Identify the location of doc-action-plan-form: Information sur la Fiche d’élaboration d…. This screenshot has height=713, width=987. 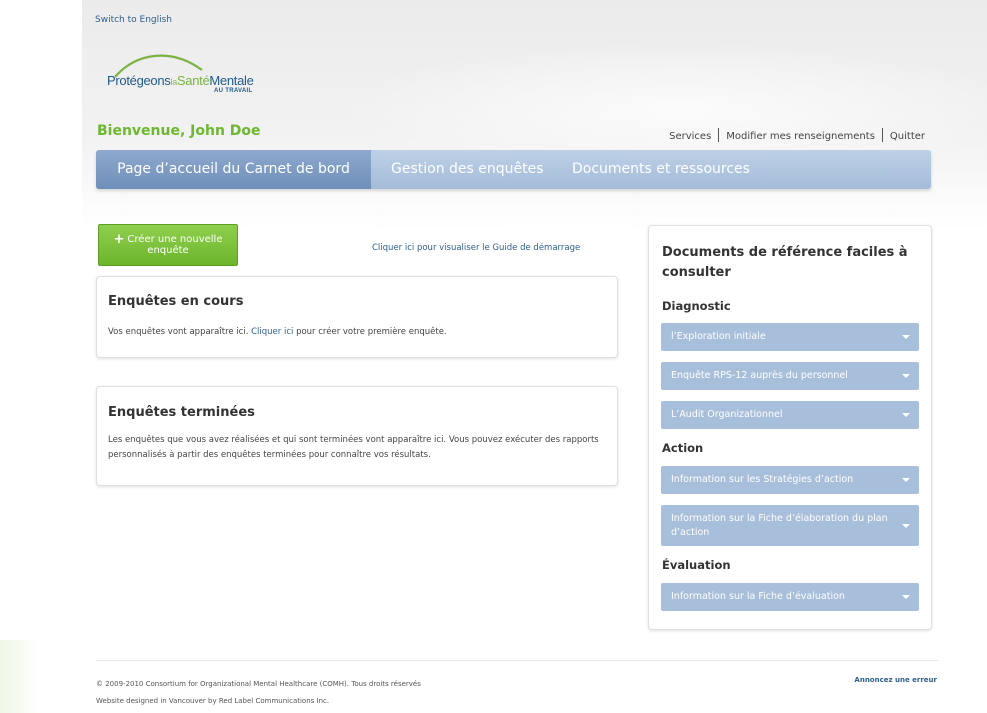
(790, 525).